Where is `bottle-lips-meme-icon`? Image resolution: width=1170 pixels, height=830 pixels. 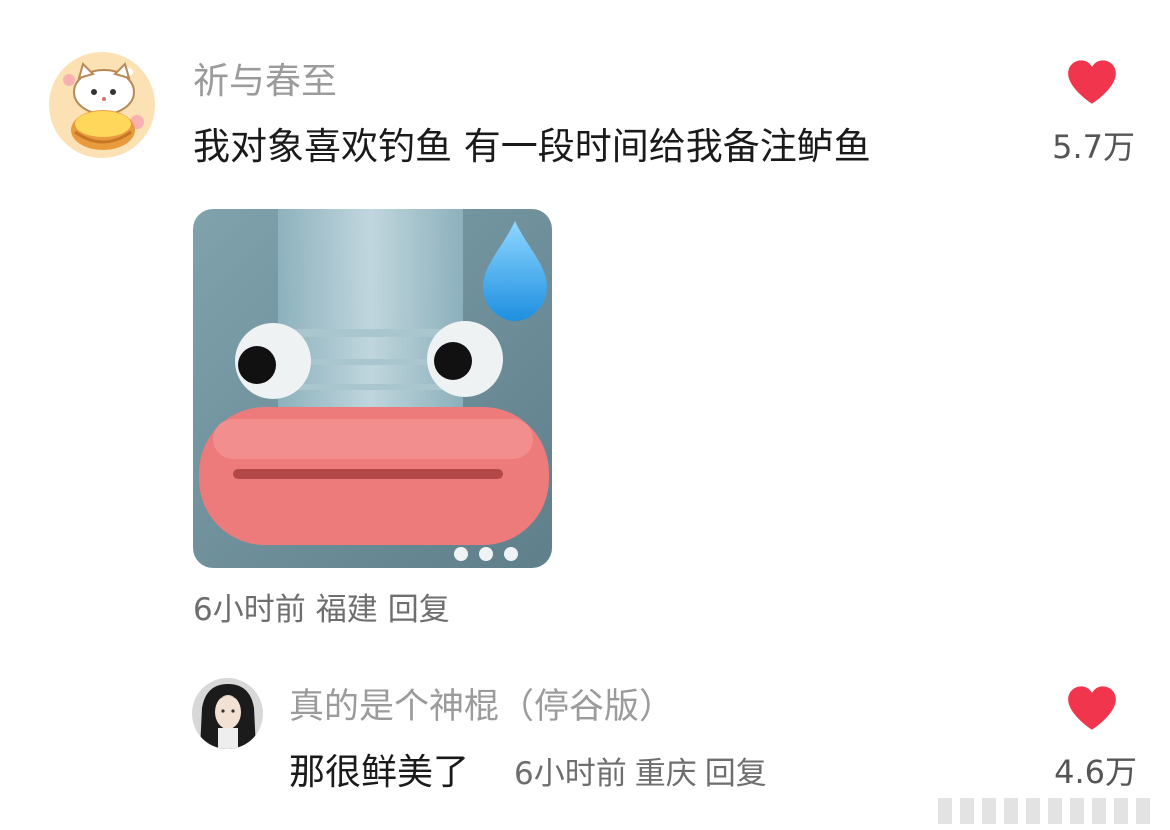
bottle-lips-meme-icon is located at coordinates (372, 388).